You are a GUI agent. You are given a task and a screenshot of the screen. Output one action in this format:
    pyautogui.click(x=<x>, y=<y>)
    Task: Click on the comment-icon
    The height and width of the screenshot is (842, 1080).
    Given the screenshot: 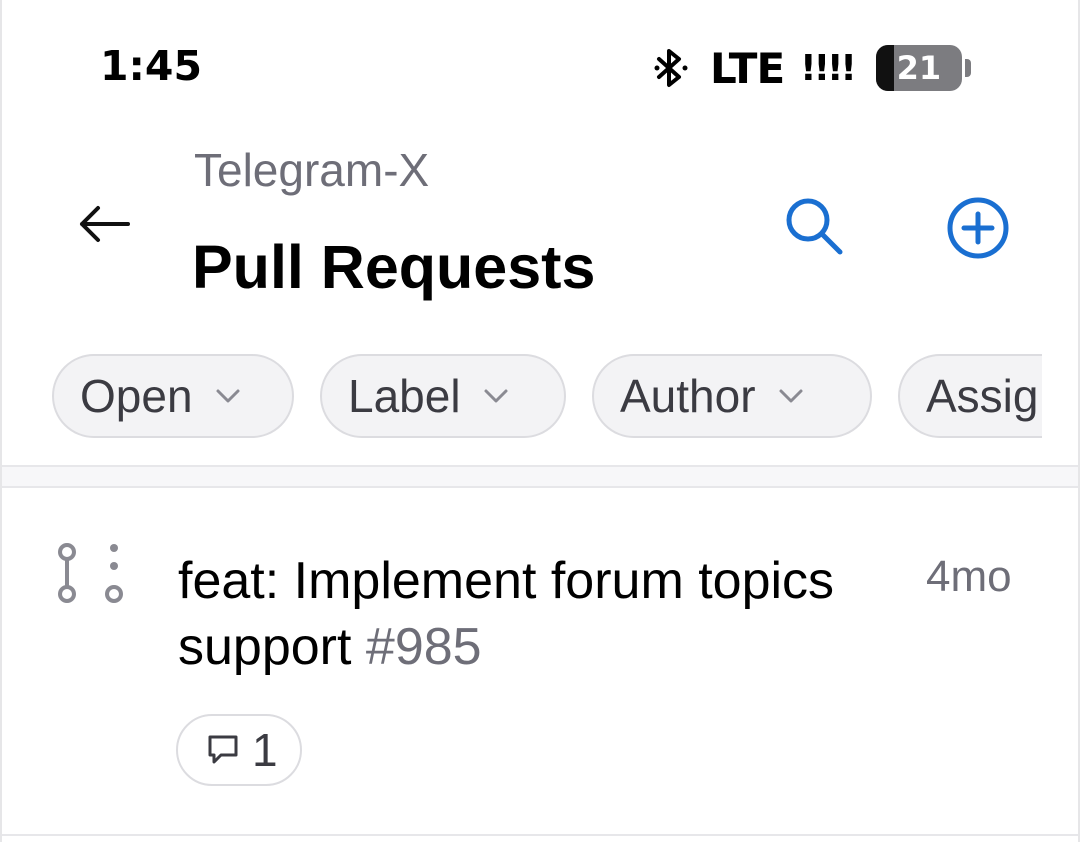 What is the action you would take?
    pyautogui.click(x=223, y=749)
    